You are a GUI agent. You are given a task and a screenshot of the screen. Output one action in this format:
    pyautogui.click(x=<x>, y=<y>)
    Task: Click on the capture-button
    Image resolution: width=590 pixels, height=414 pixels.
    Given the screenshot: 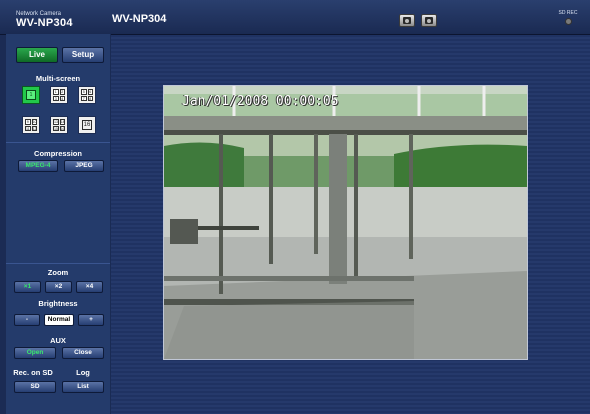 What is the action you would take?
    pyautogui.click(x=429, y=20)
    